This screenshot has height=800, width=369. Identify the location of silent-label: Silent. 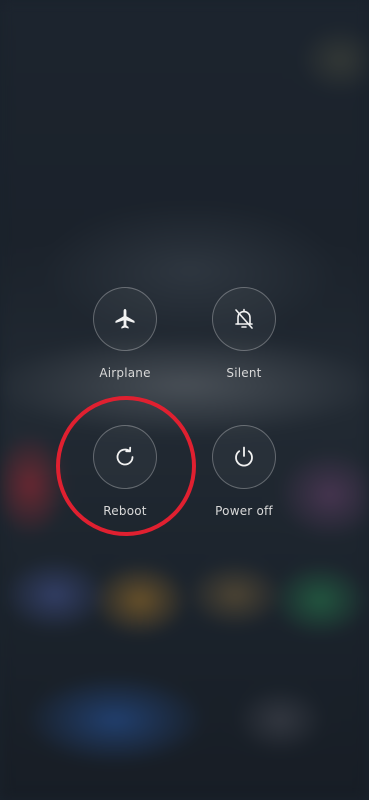
(244, 373).